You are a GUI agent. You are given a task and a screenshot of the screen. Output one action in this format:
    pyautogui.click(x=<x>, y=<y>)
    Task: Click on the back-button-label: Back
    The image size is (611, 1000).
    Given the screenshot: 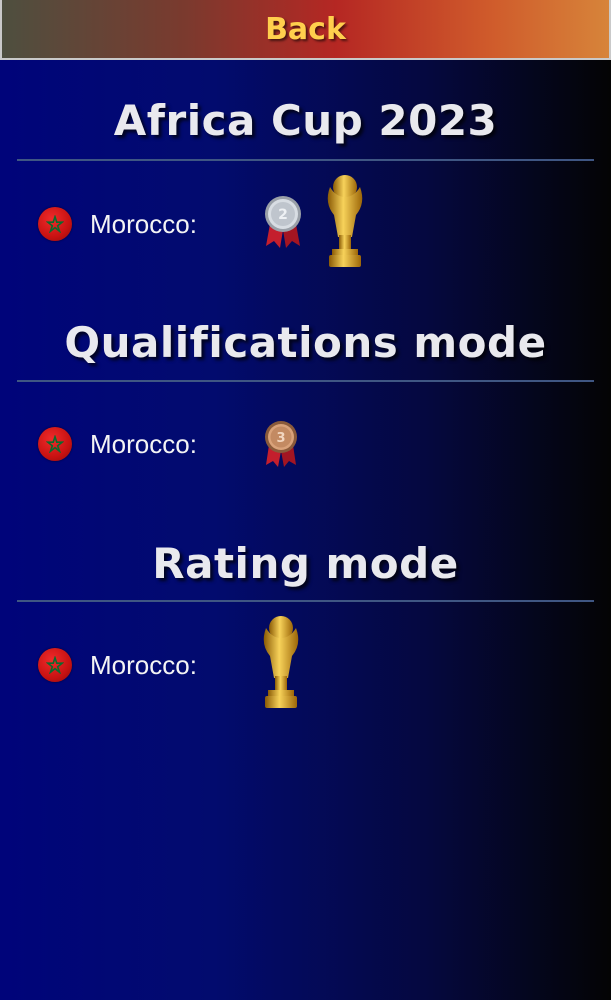 What is the action you would take?
    pyautogui.click(x=305, y=29)
    